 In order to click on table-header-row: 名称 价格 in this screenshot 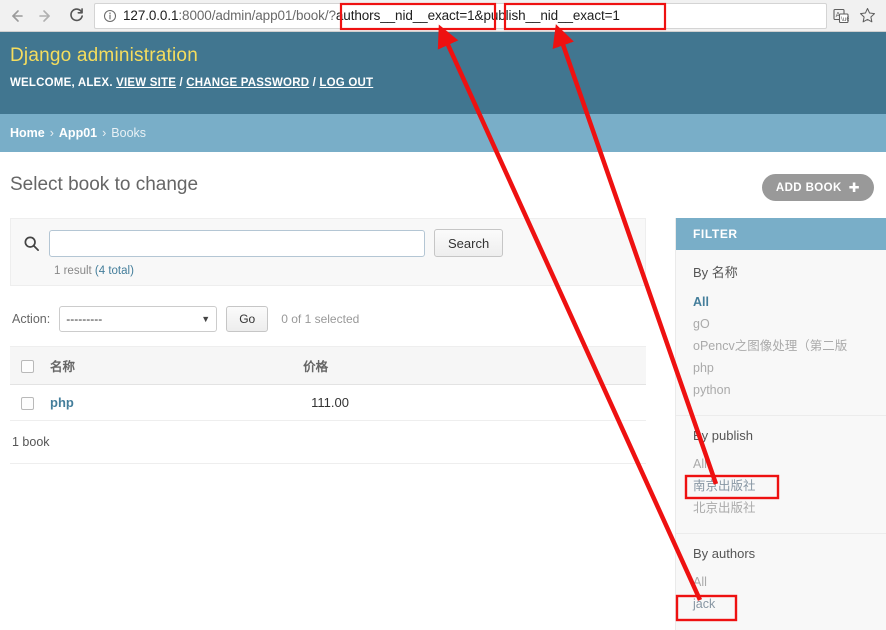, I will do `click(328, 365)`.